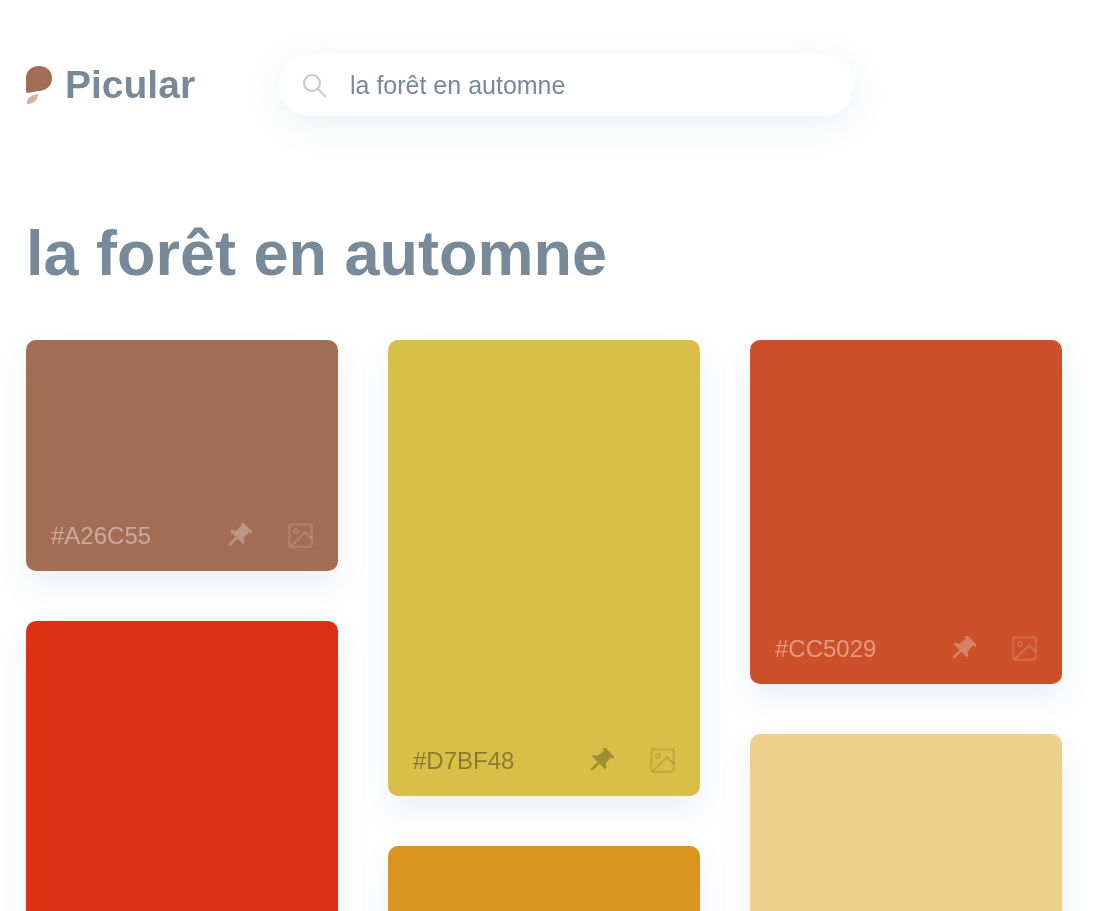 This screenshot has height=911, width=1099. I want to click on color-card: #D7BF48, so click(544, 567).